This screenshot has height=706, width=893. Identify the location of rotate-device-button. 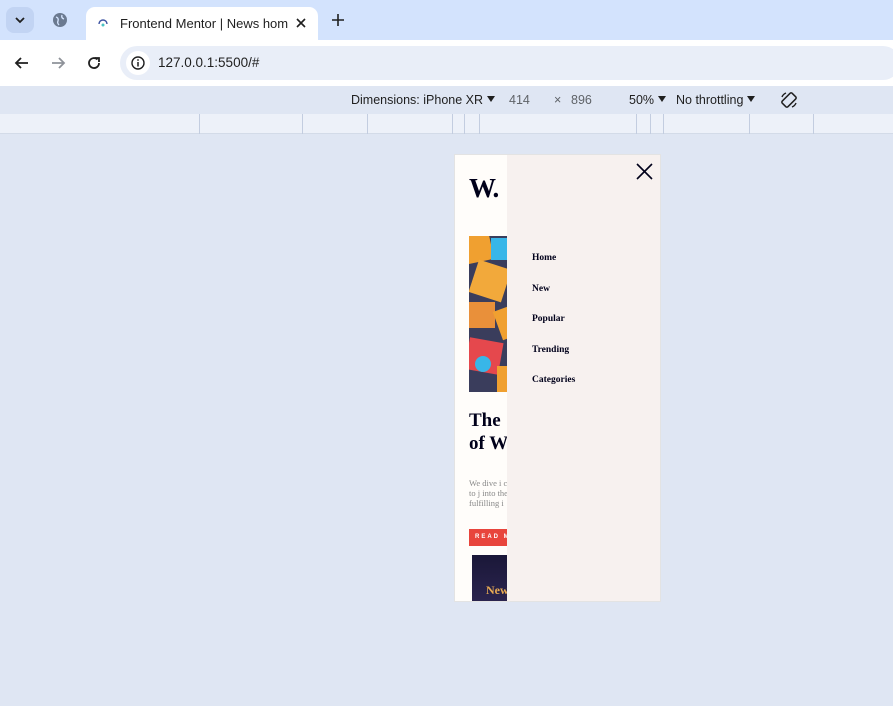
(789, 100).